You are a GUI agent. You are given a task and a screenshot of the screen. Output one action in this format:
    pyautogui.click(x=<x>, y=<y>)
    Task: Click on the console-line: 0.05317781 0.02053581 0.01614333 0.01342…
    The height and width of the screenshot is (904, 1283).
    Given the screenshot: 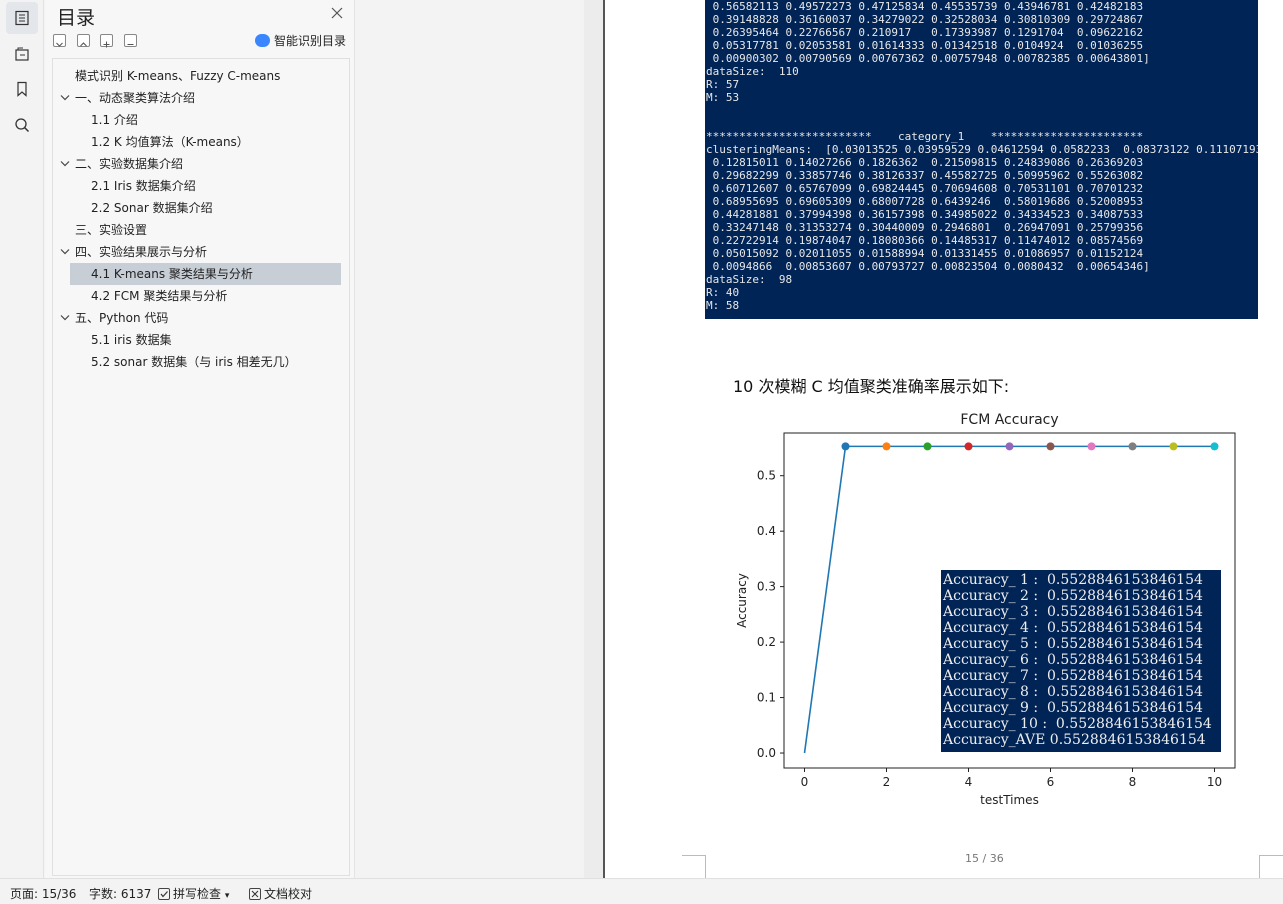 What is the action you would take?
    pyautogui.click(x=925, y=45)
    